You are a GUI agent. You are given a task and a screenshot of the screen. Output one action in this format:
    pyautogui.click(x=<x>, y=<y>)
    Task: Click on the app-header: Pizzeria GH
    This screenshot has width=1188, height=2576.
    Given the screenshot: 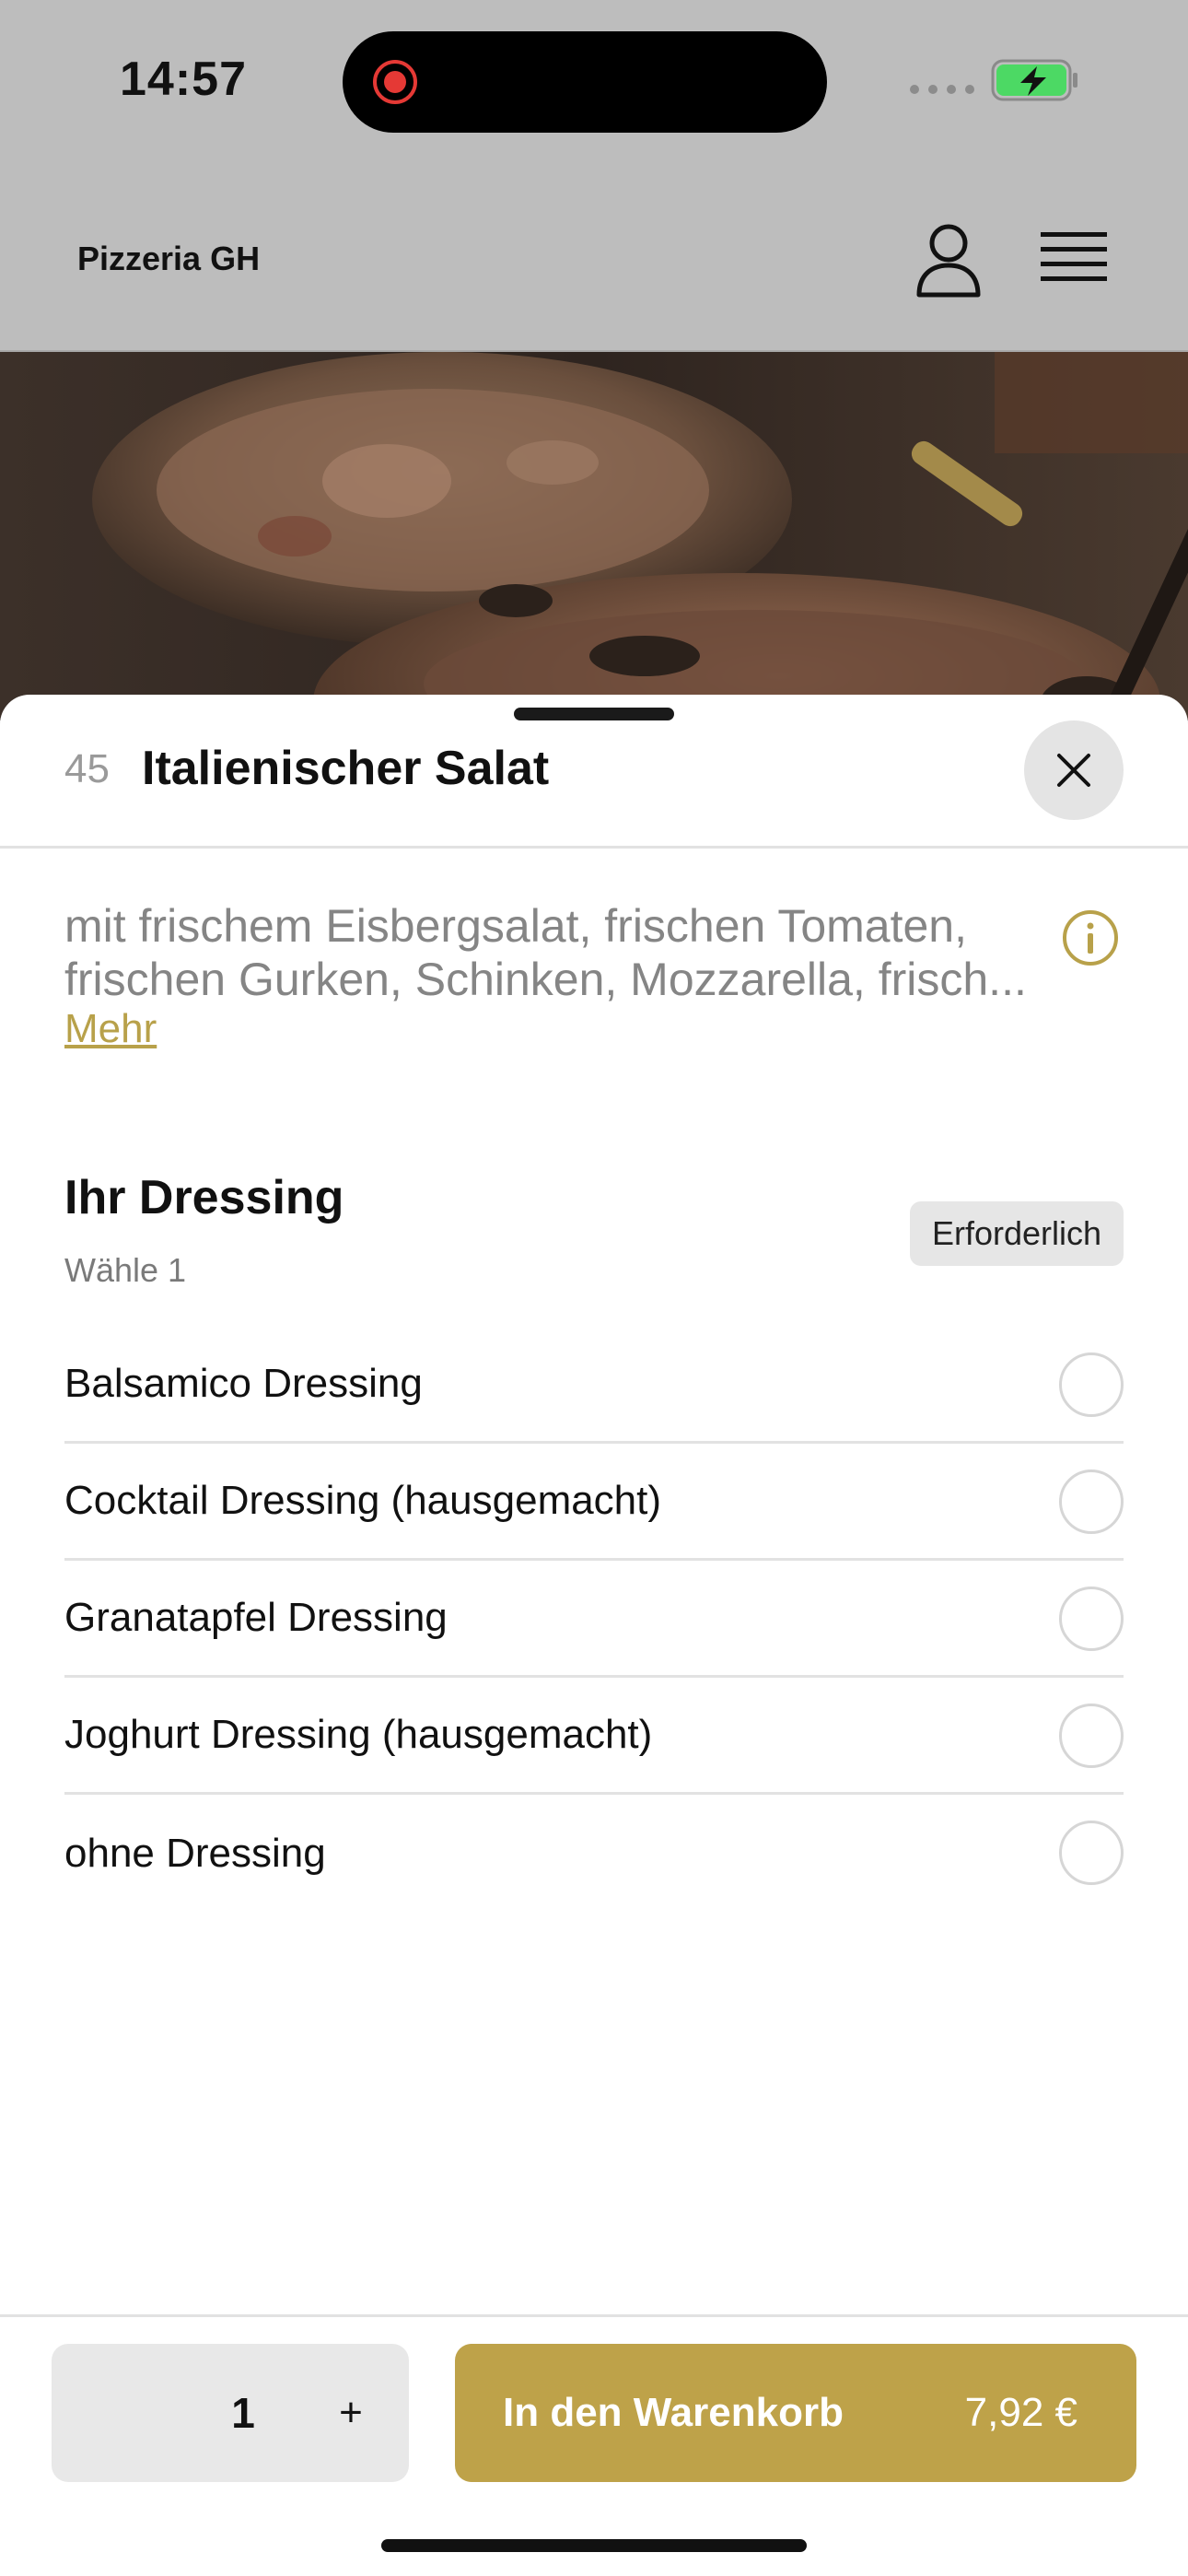 What is the action you would take?
    pyautogui.click(x=594, y=259)
    